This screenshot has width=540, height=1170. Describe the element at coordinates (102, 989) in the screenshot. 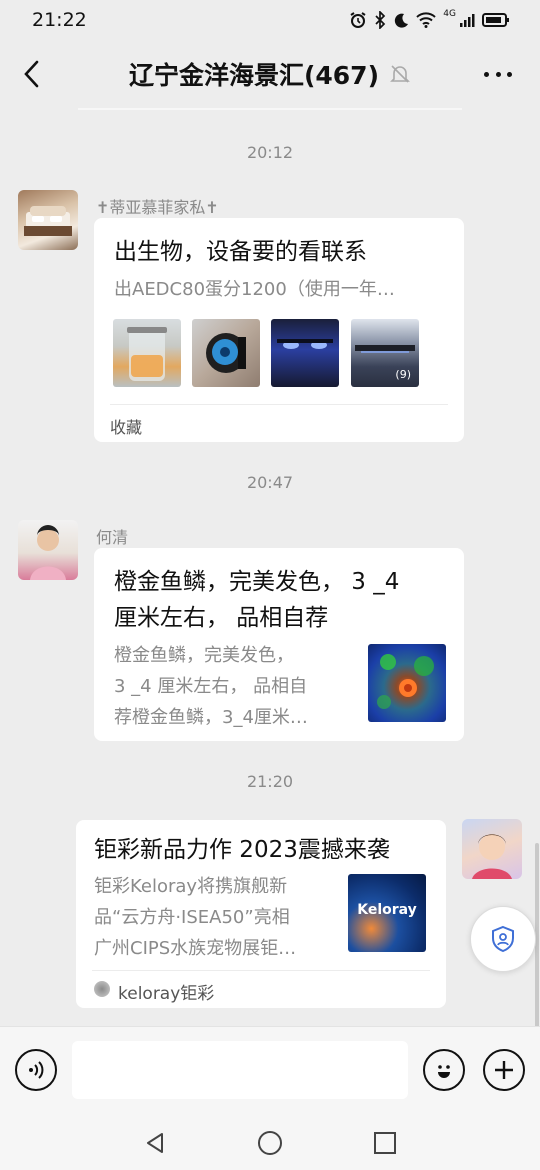

I see `source-logo-icon` at that location.